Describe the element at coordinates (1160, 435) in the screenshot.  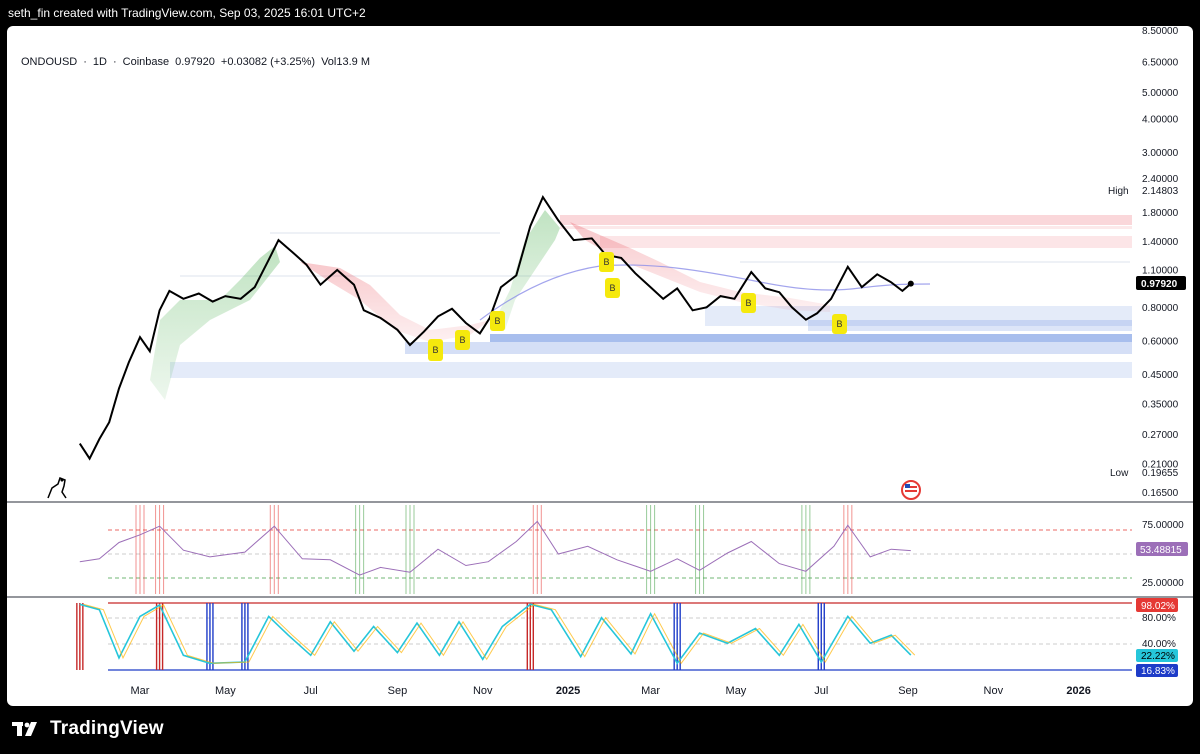
I see `price-tick-label: 0.27000` at that location.